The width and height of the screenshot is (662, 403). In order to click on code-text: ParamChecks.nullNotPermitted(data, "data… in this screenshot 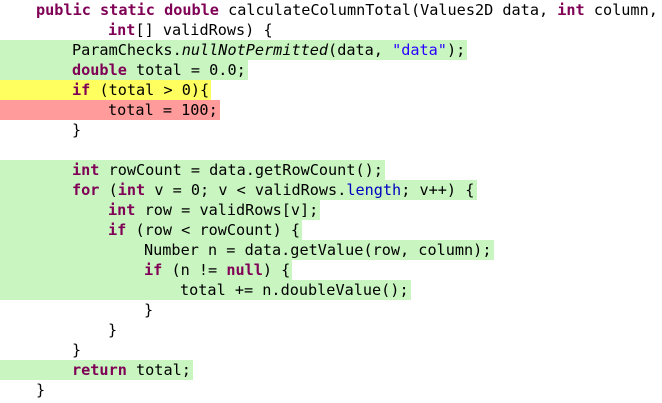, I will do `click(268, 50)`.